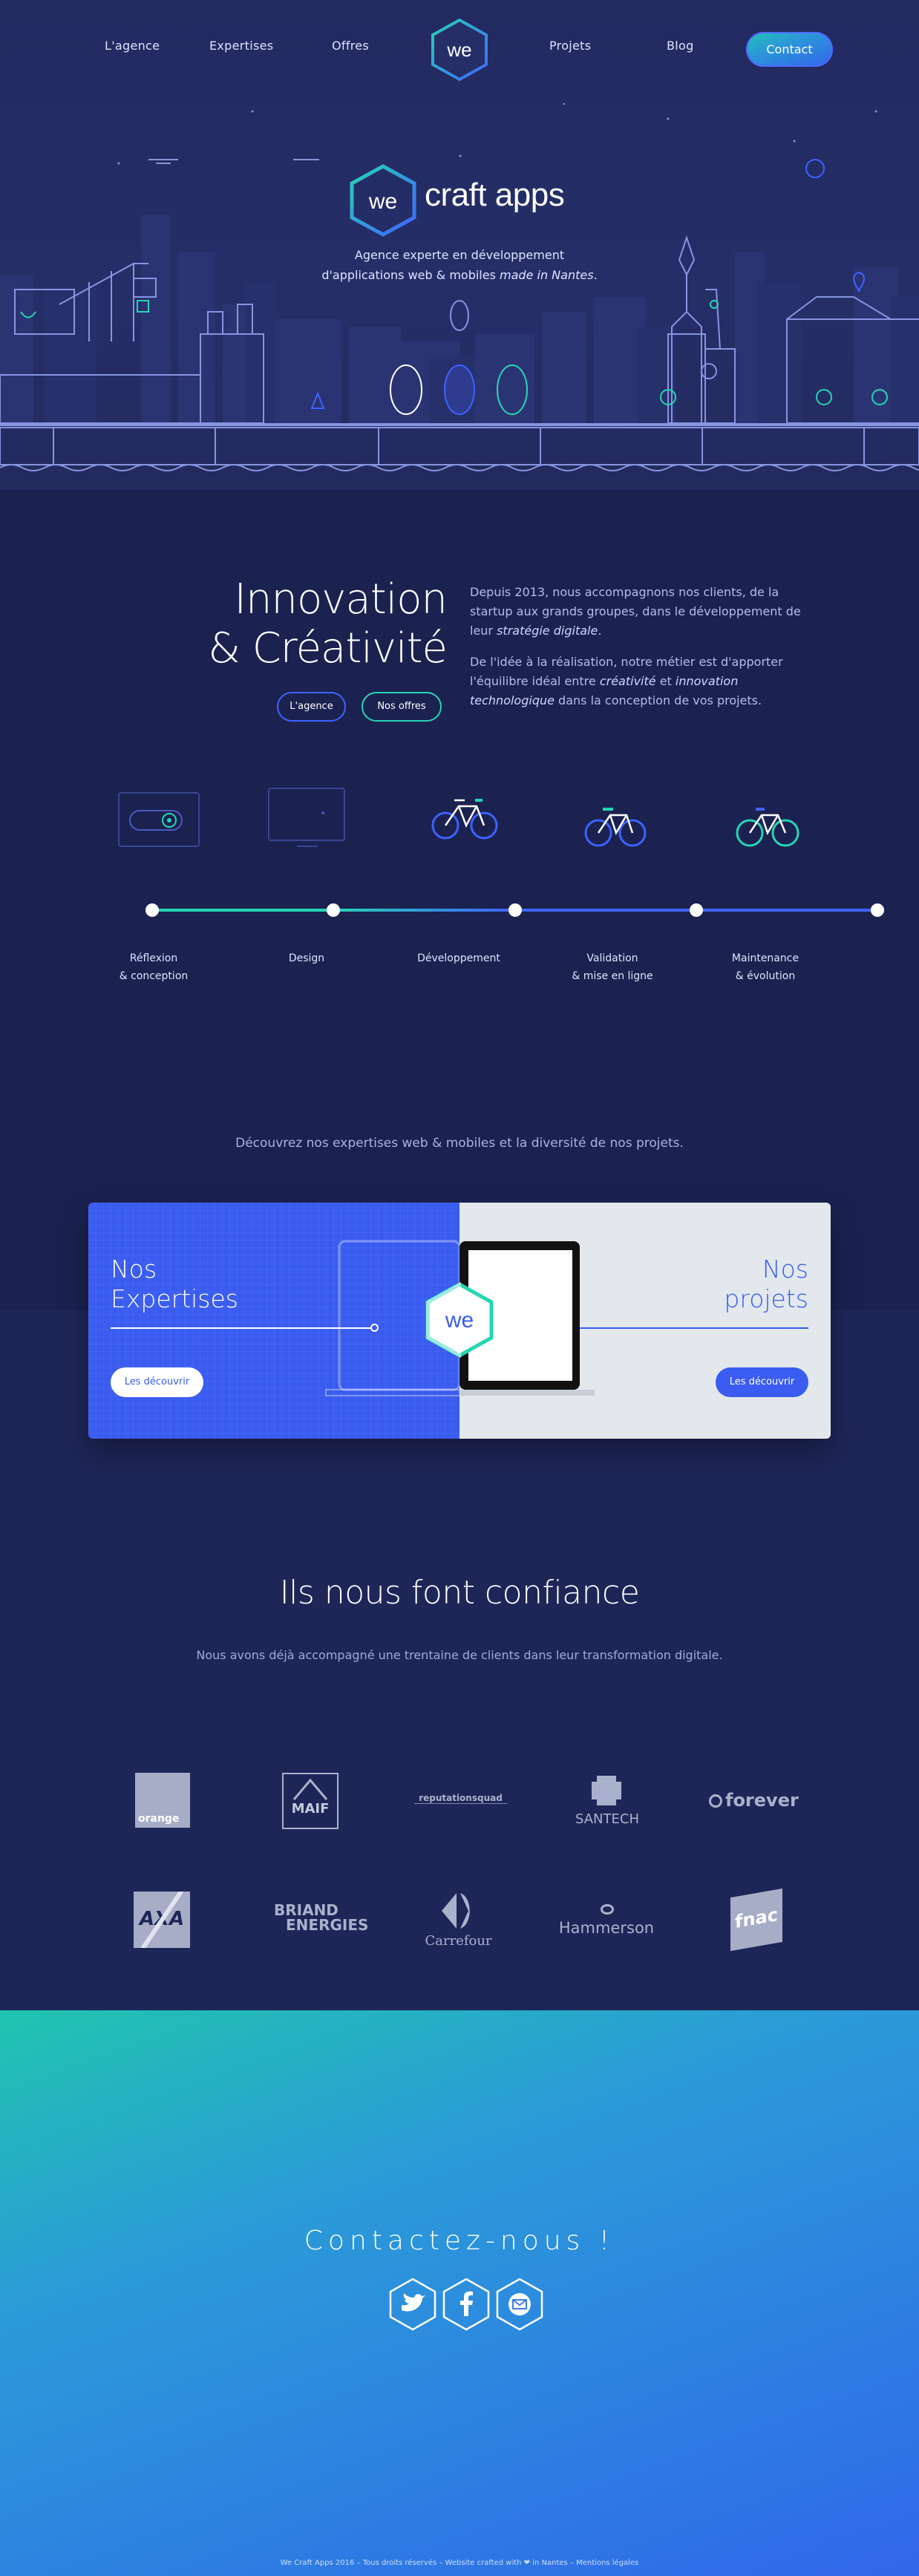 This screenshot has width=919, height=2576. I want to click on hammerson-logo: Hammerson, so click(606, 1922).